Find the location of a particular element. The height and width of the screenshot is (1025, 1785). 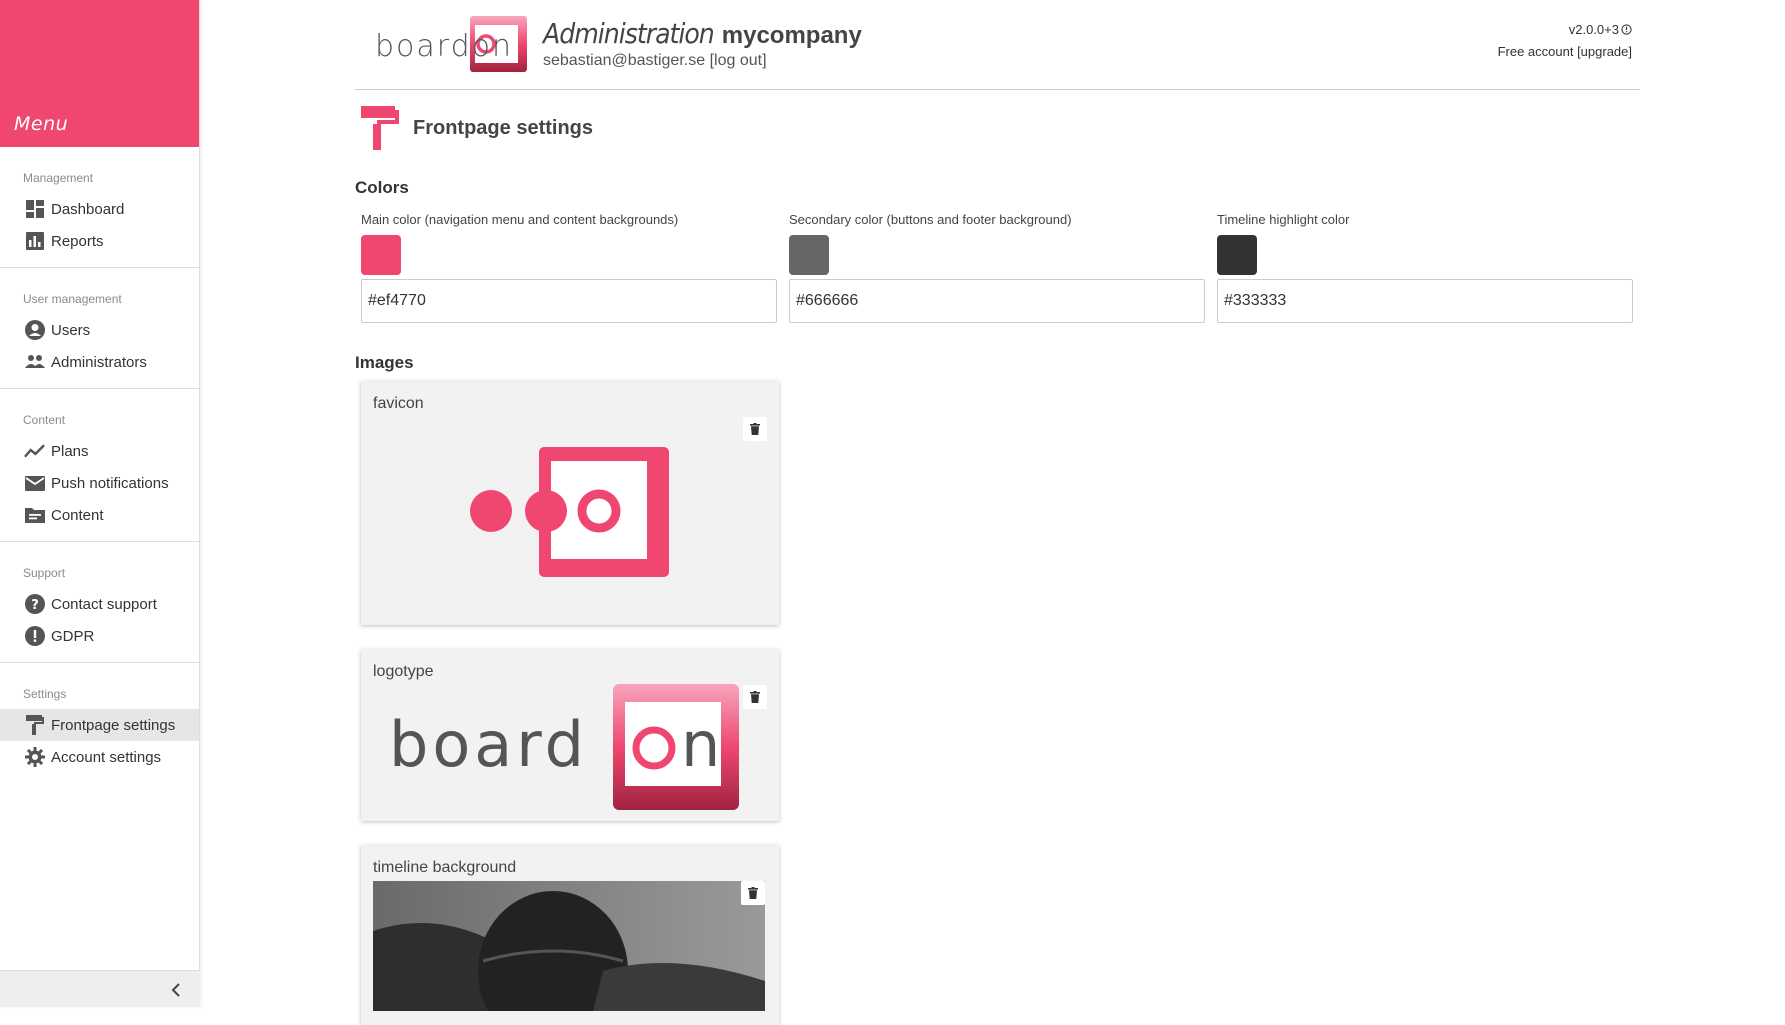

menu-section-user-management: User management Users Administrators is located at coordinates (99, 328).